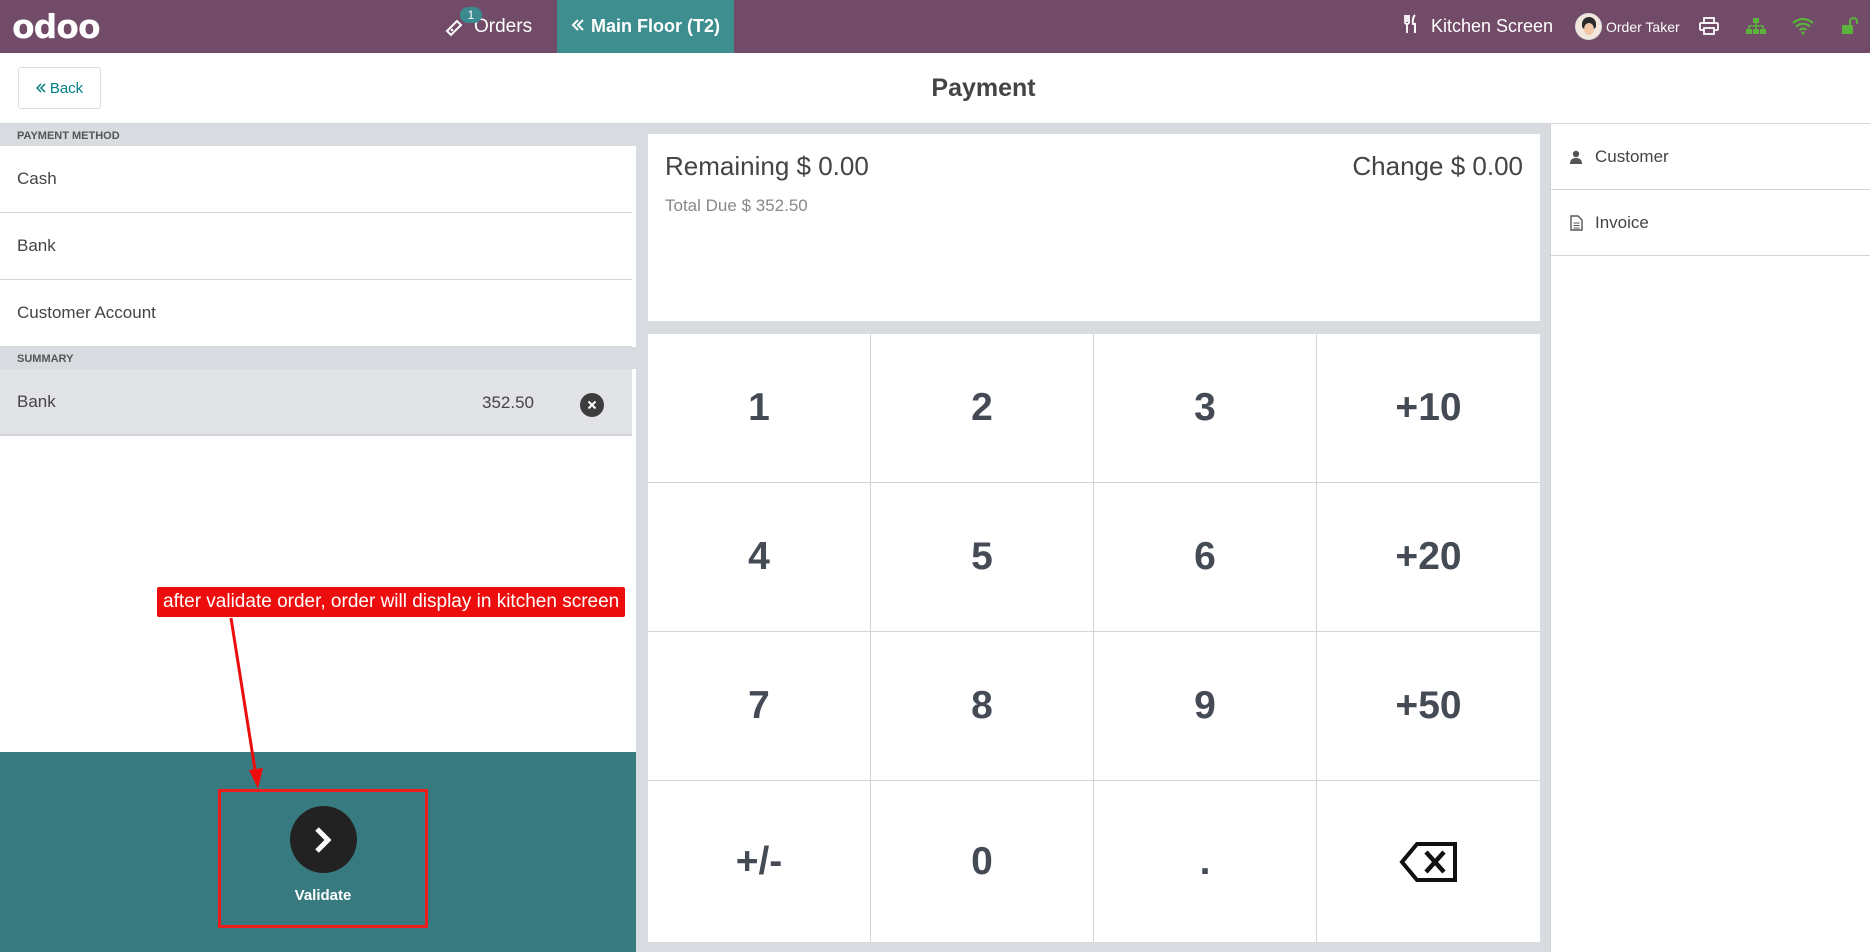 This screenshot has height=952, width=1870. I want to click on numpad-key-3: 3, so click(1205, 408).